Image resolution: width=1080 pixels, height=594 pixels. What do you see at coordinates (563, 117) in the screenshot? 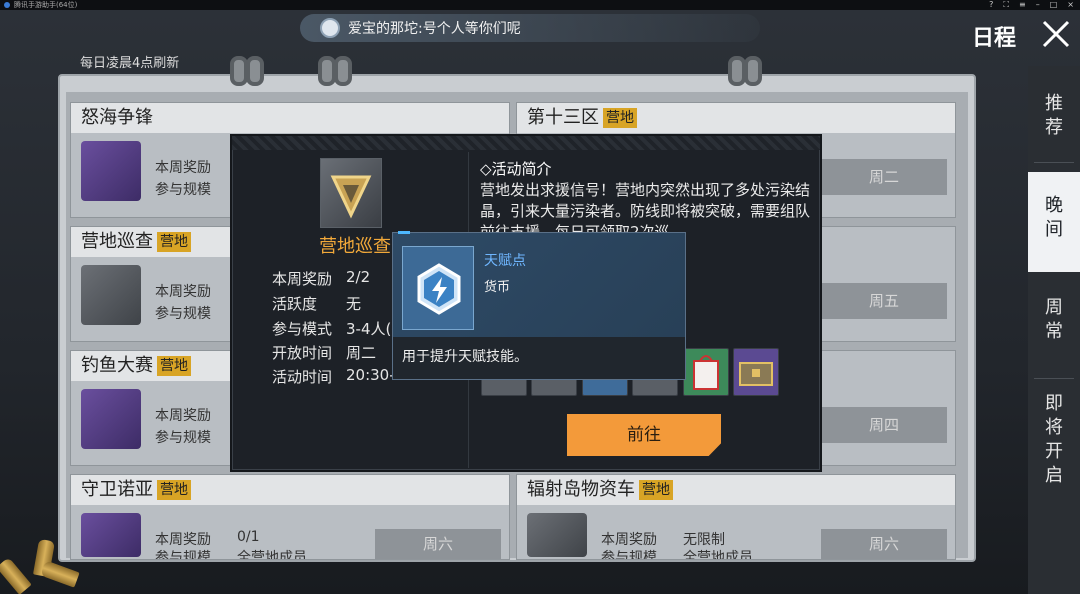
I see `card-title-text: 第十三区` at bounding box center [563, 117].